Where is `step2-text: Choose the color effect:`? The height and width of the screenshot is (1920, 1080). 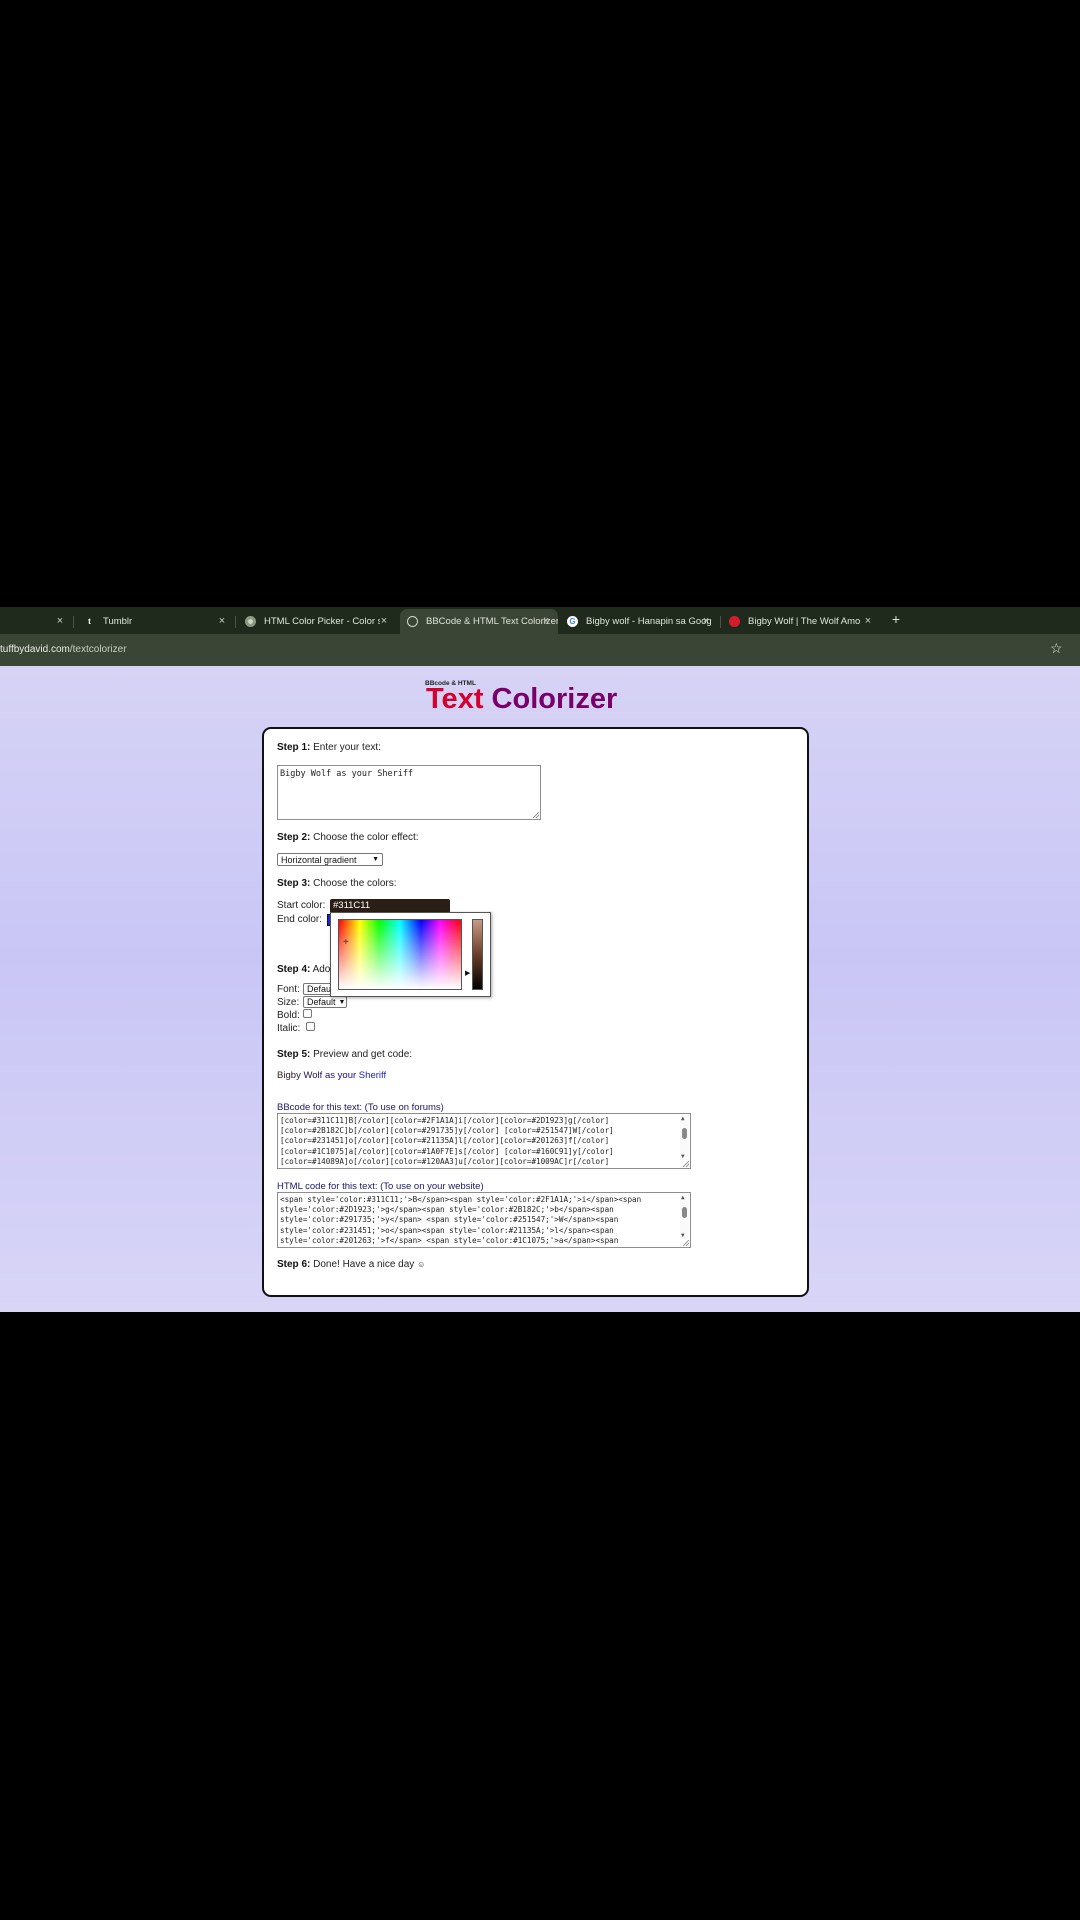
step2-text: Choose the color effect: is located at coordinates (366, 837).